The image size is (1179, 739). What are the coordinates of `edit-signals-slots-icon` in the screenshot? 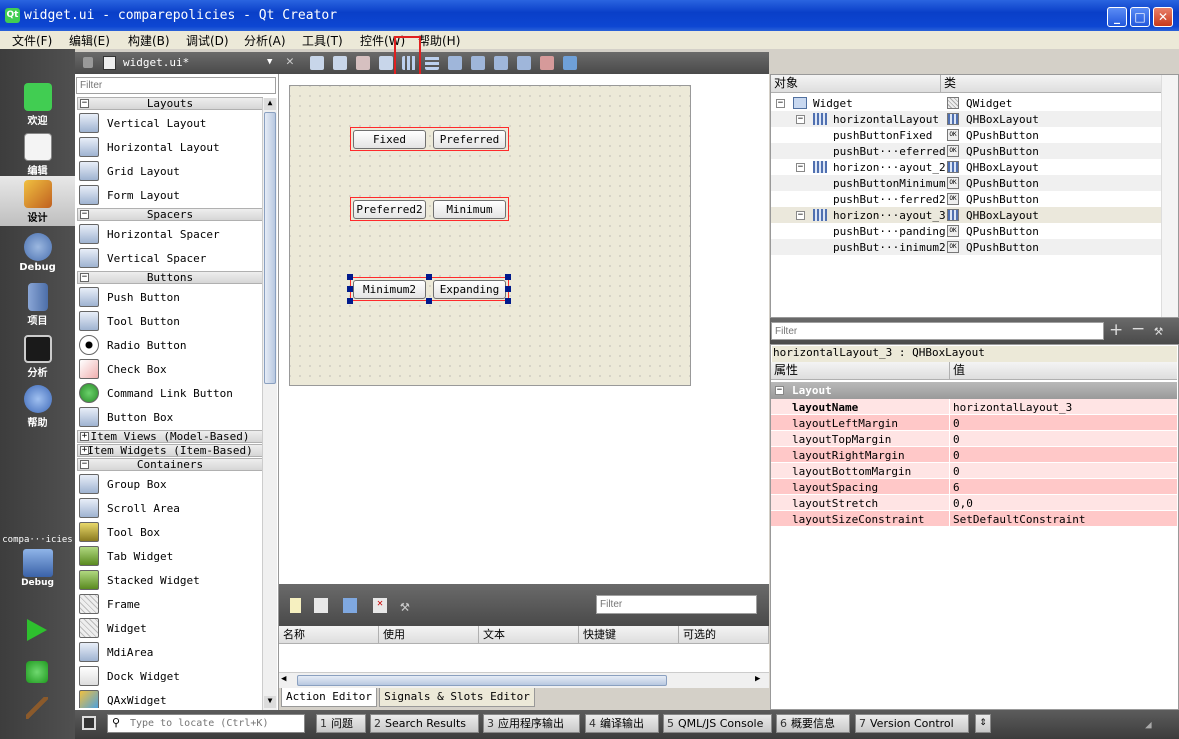 It's located at (340, 63).